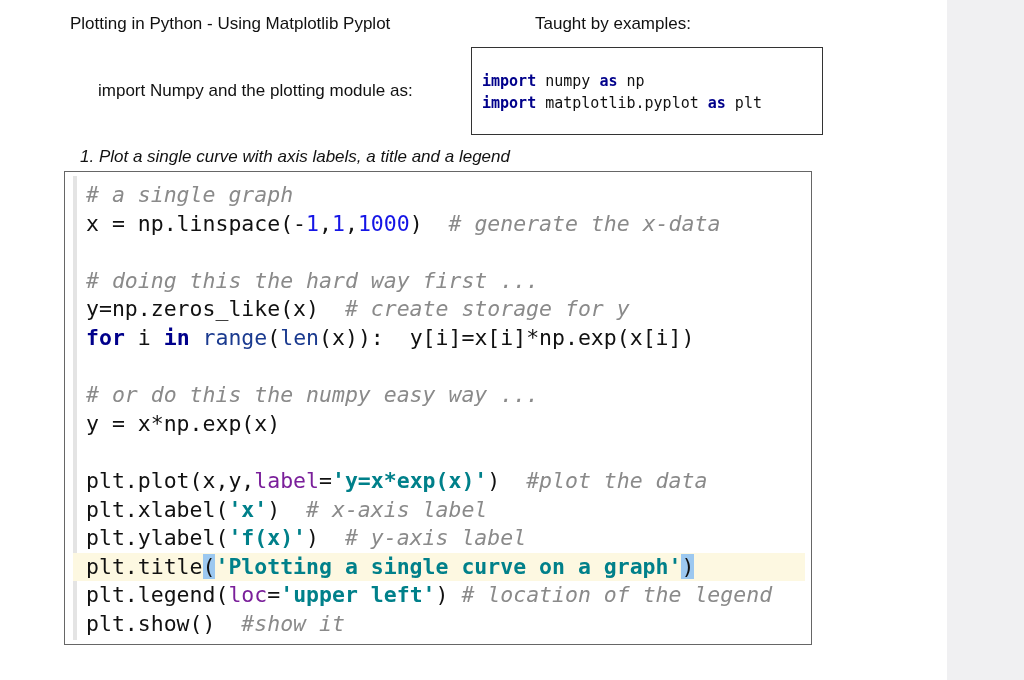 The height and width of the screenshot is (680, 1024). What do you see at coordinates (190, 195) in the screenshot?
I see `code-line: # a single graph` at bounding box center [190, 195].